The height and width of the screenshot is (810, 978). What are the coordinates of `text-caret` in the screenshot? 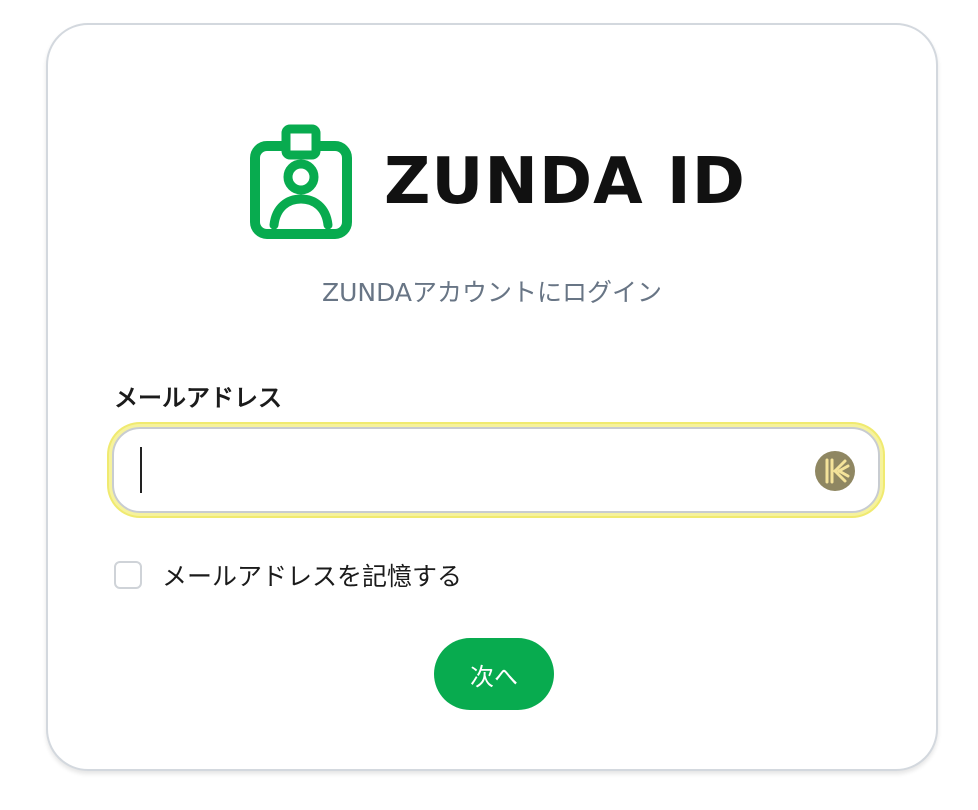 It's located at (141, 470).